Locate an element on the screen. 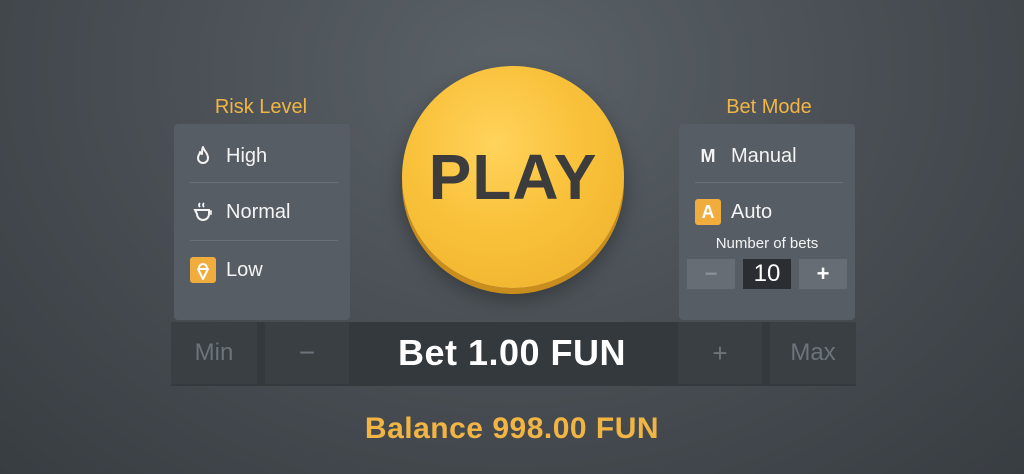 The width and height of the screenshot is (1024, 474). bets-stepper: − 10 + is located at coordinates (767, 274).